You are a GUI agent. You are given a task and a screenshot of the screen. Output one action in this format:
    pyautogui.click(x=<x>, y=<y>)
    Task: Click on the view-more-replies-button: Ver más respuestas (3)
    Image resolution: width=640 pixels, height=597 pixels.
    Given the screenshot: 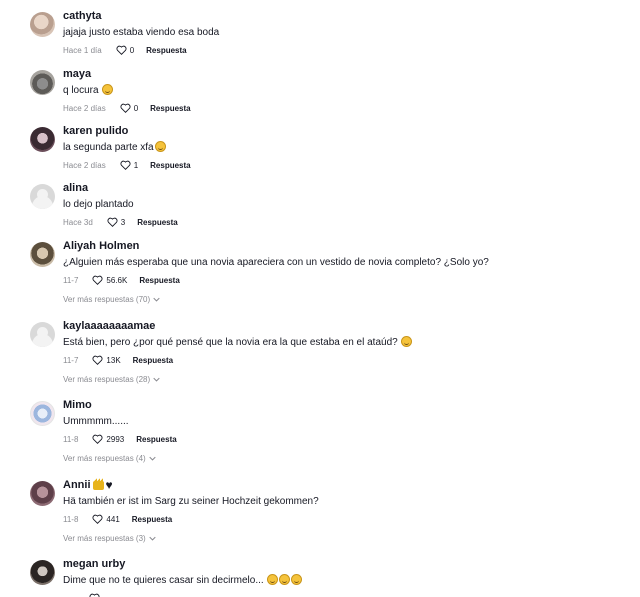 What is the action you would take?
    pyautogui.click(x=346, y=538)
    